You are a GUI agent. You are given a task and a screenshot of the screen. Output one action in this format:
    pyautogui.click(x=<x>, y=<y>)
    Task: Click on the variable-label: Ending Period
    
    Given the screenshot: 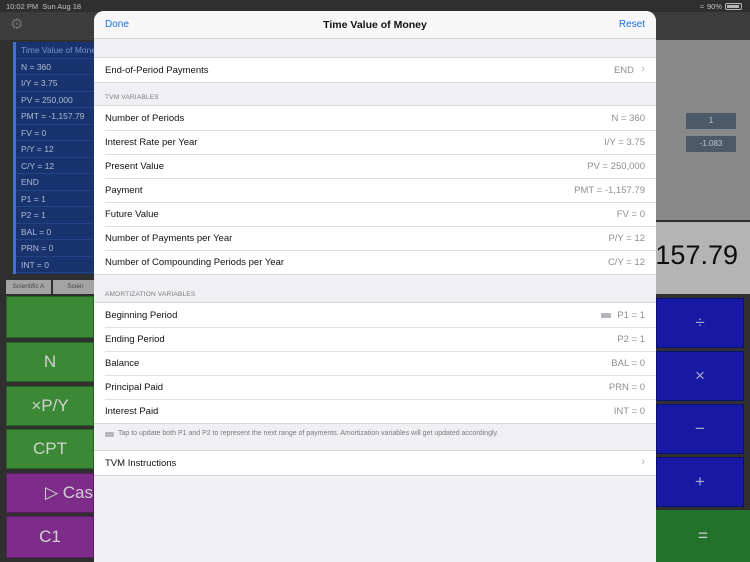 What is the action you would take?
    pyautogui.click(x=135, y=339)
    